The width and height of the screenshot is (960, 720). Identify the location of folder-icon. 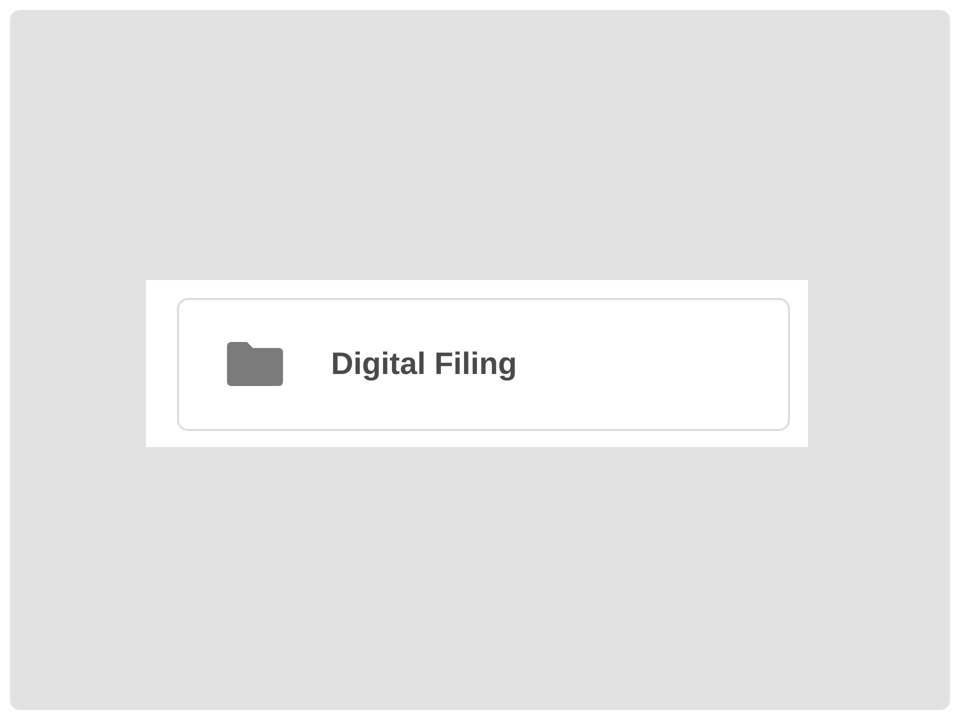
(255, 364).